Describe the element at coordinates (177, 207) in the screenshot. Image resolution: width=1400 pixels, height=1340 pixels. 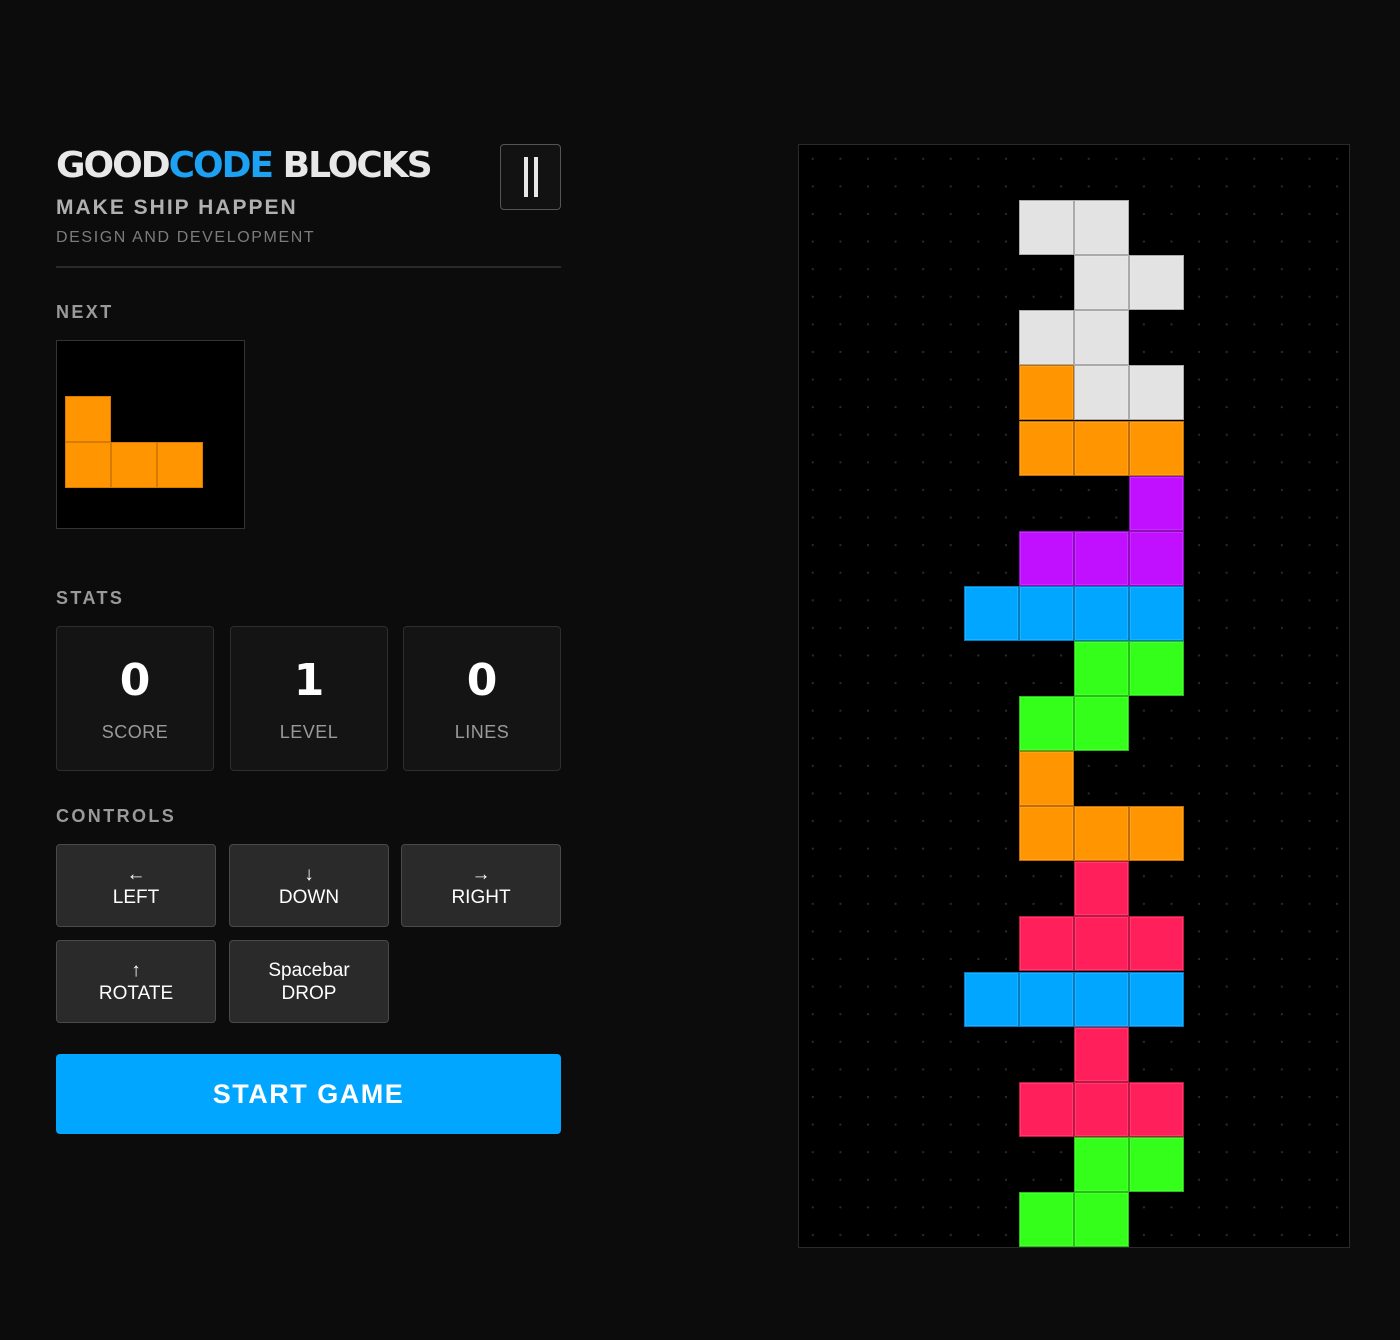
I see `tagline: MAKE SHIP HAPPEN` at that location.